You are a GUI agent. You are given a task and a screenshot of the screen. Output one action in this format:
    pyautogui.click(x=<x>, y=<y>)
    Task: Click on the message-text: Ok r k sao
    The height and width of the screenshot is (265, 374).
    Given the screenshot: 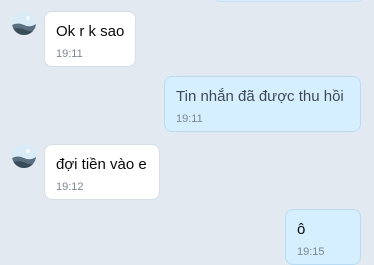 What is the action you would take?
    pyautogui.click(x=90, y=31)
    